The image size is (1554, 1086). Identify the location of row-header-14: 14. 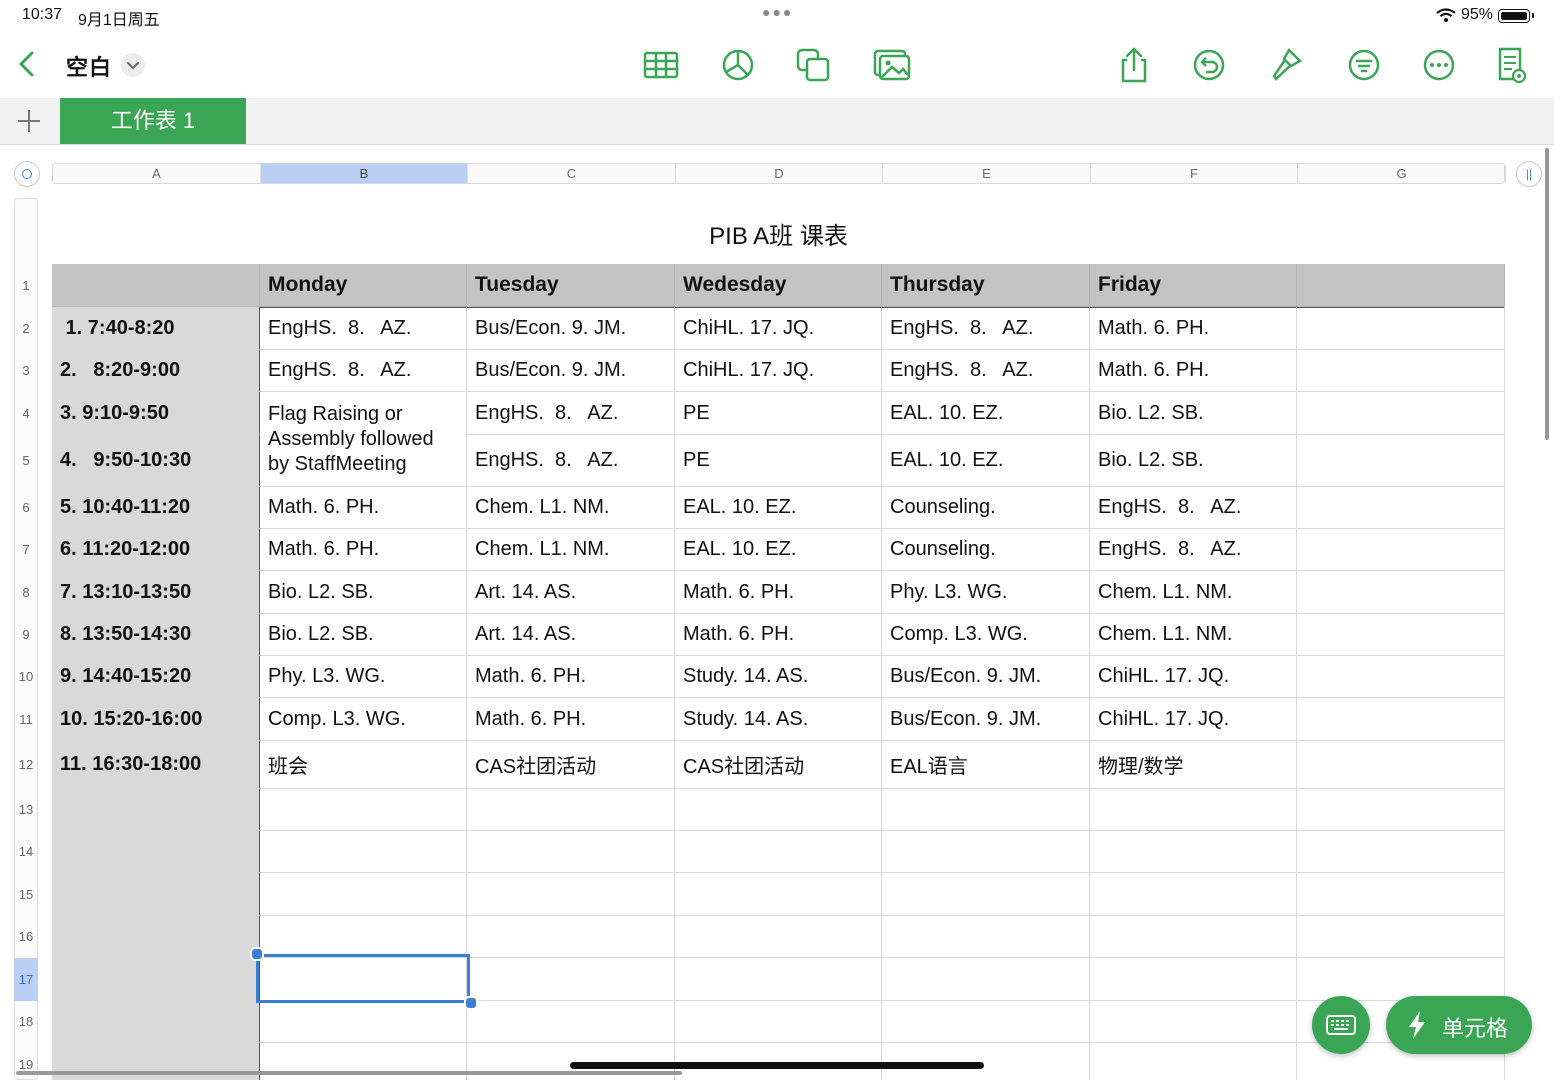
(26, 852).